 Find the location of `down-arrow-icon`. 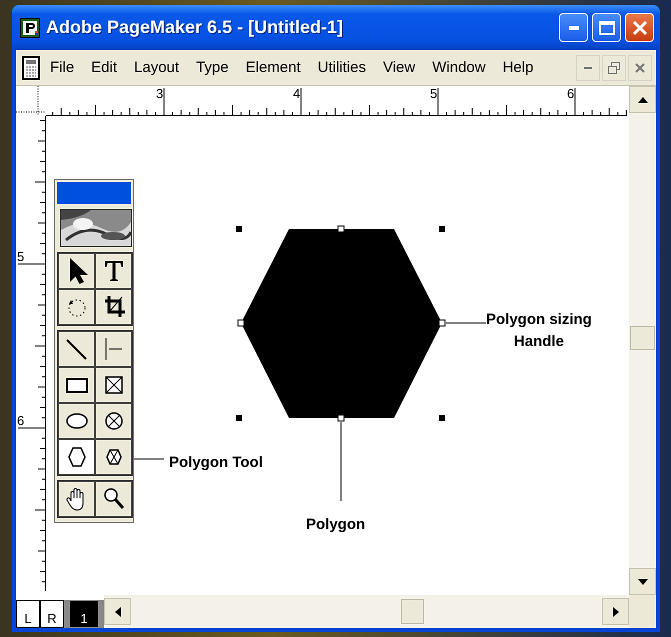

down-arrow-icon is located at coordinates (643, 581).